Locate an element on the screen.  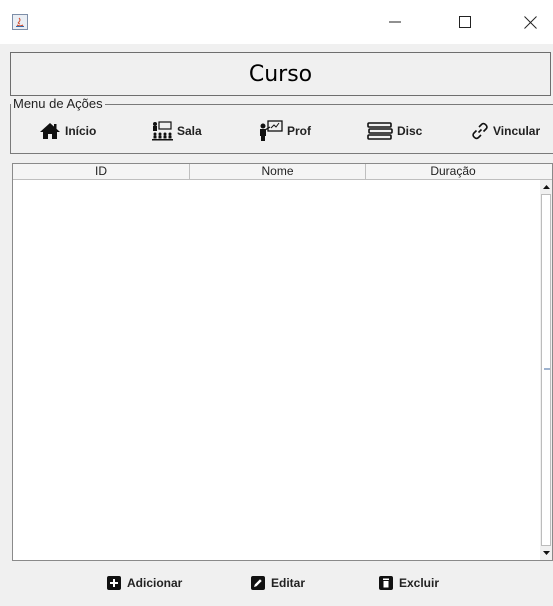
close-button is located at coordinates (530, 22).